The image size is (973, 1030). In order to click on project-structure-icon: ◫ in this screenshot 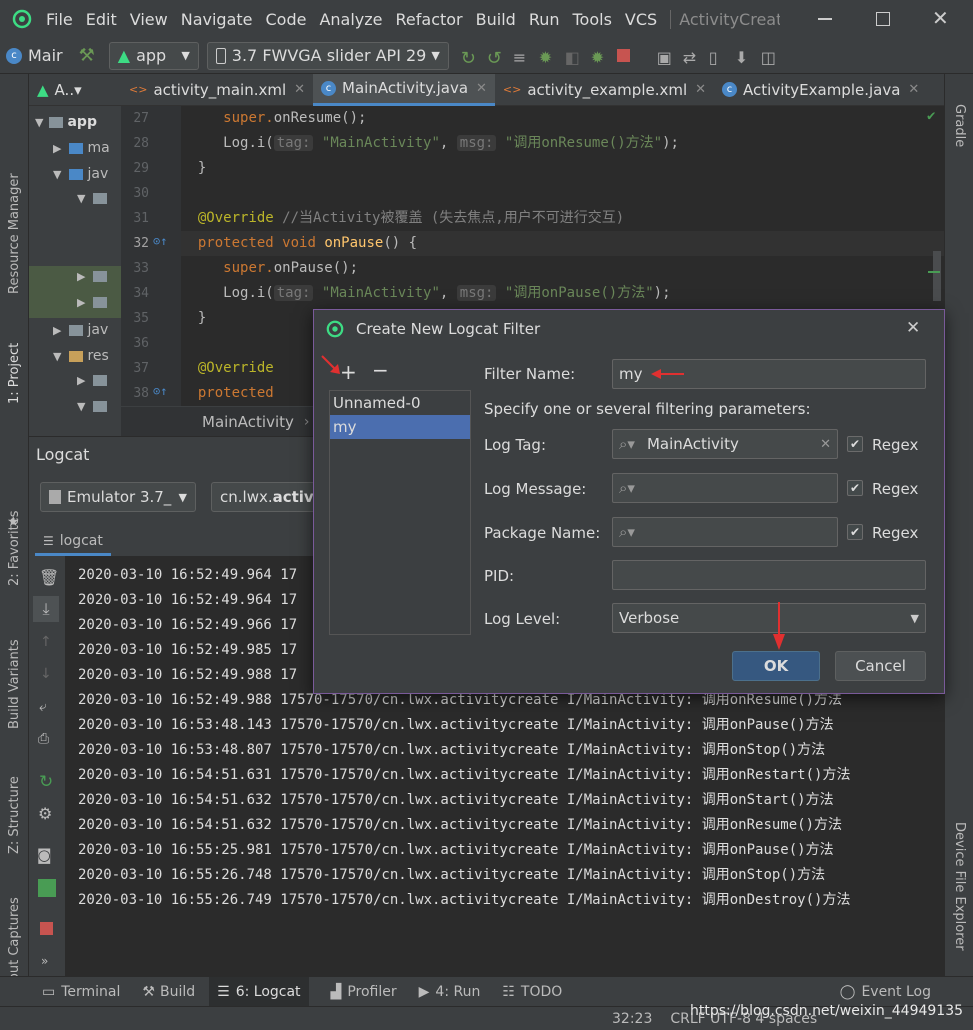, I will do `click(769, 57)`.